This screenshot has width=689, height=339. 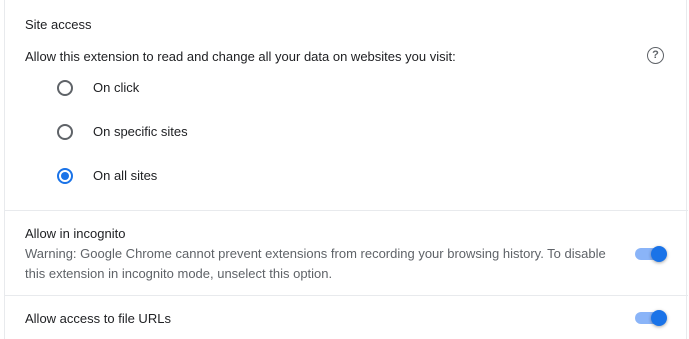 What do you see at coordinates (116, 87) in the screenshot?
I see `radio-label-on-click: On click` at bounding box center [116, 87].